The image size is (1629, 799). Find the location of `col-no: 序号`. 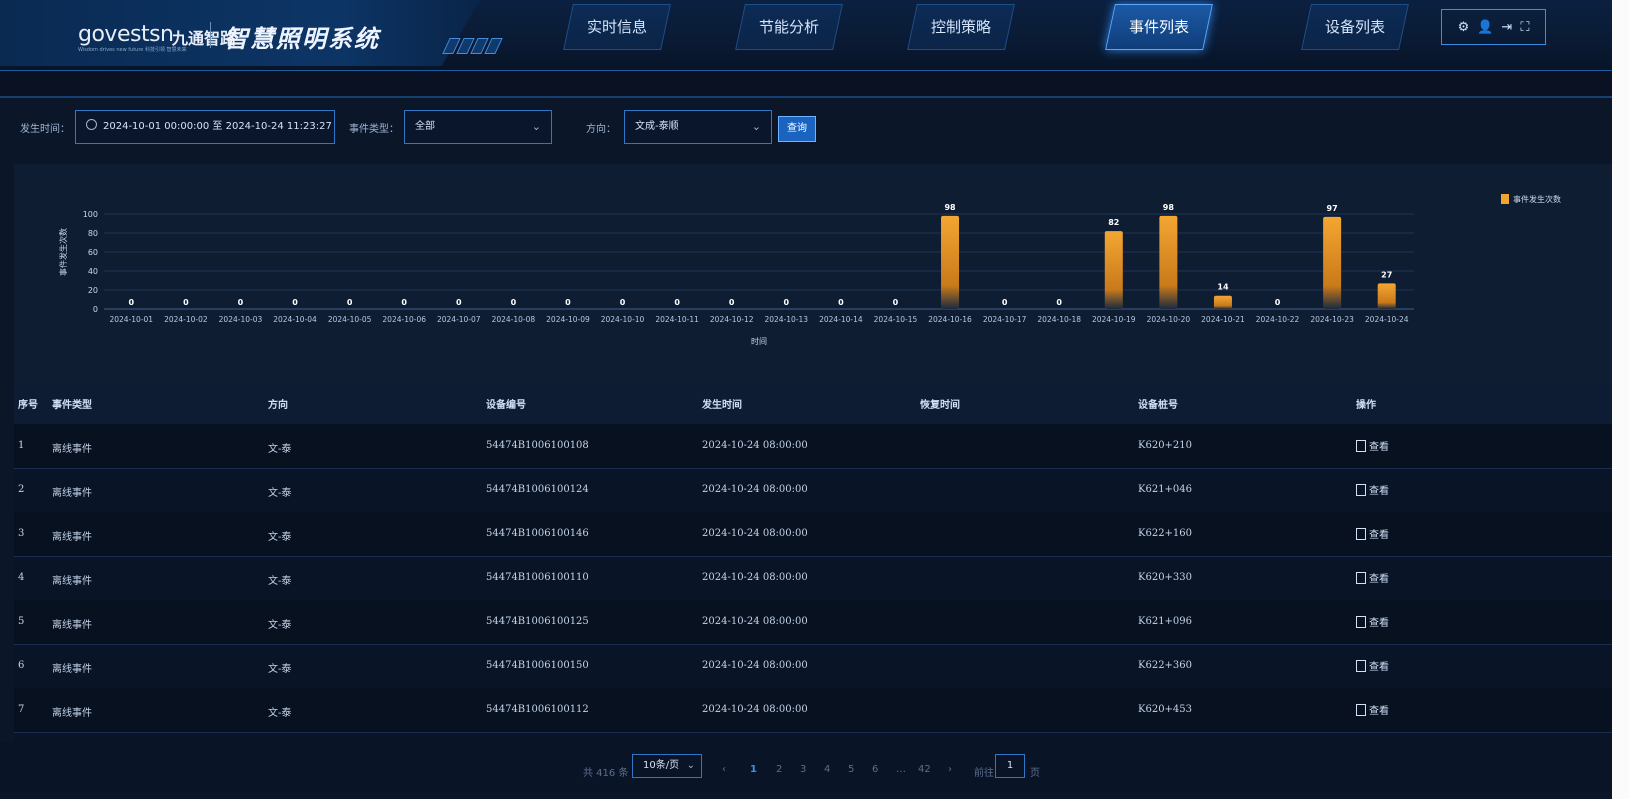

col-no: 序号 is located at coordinates (28, 405).